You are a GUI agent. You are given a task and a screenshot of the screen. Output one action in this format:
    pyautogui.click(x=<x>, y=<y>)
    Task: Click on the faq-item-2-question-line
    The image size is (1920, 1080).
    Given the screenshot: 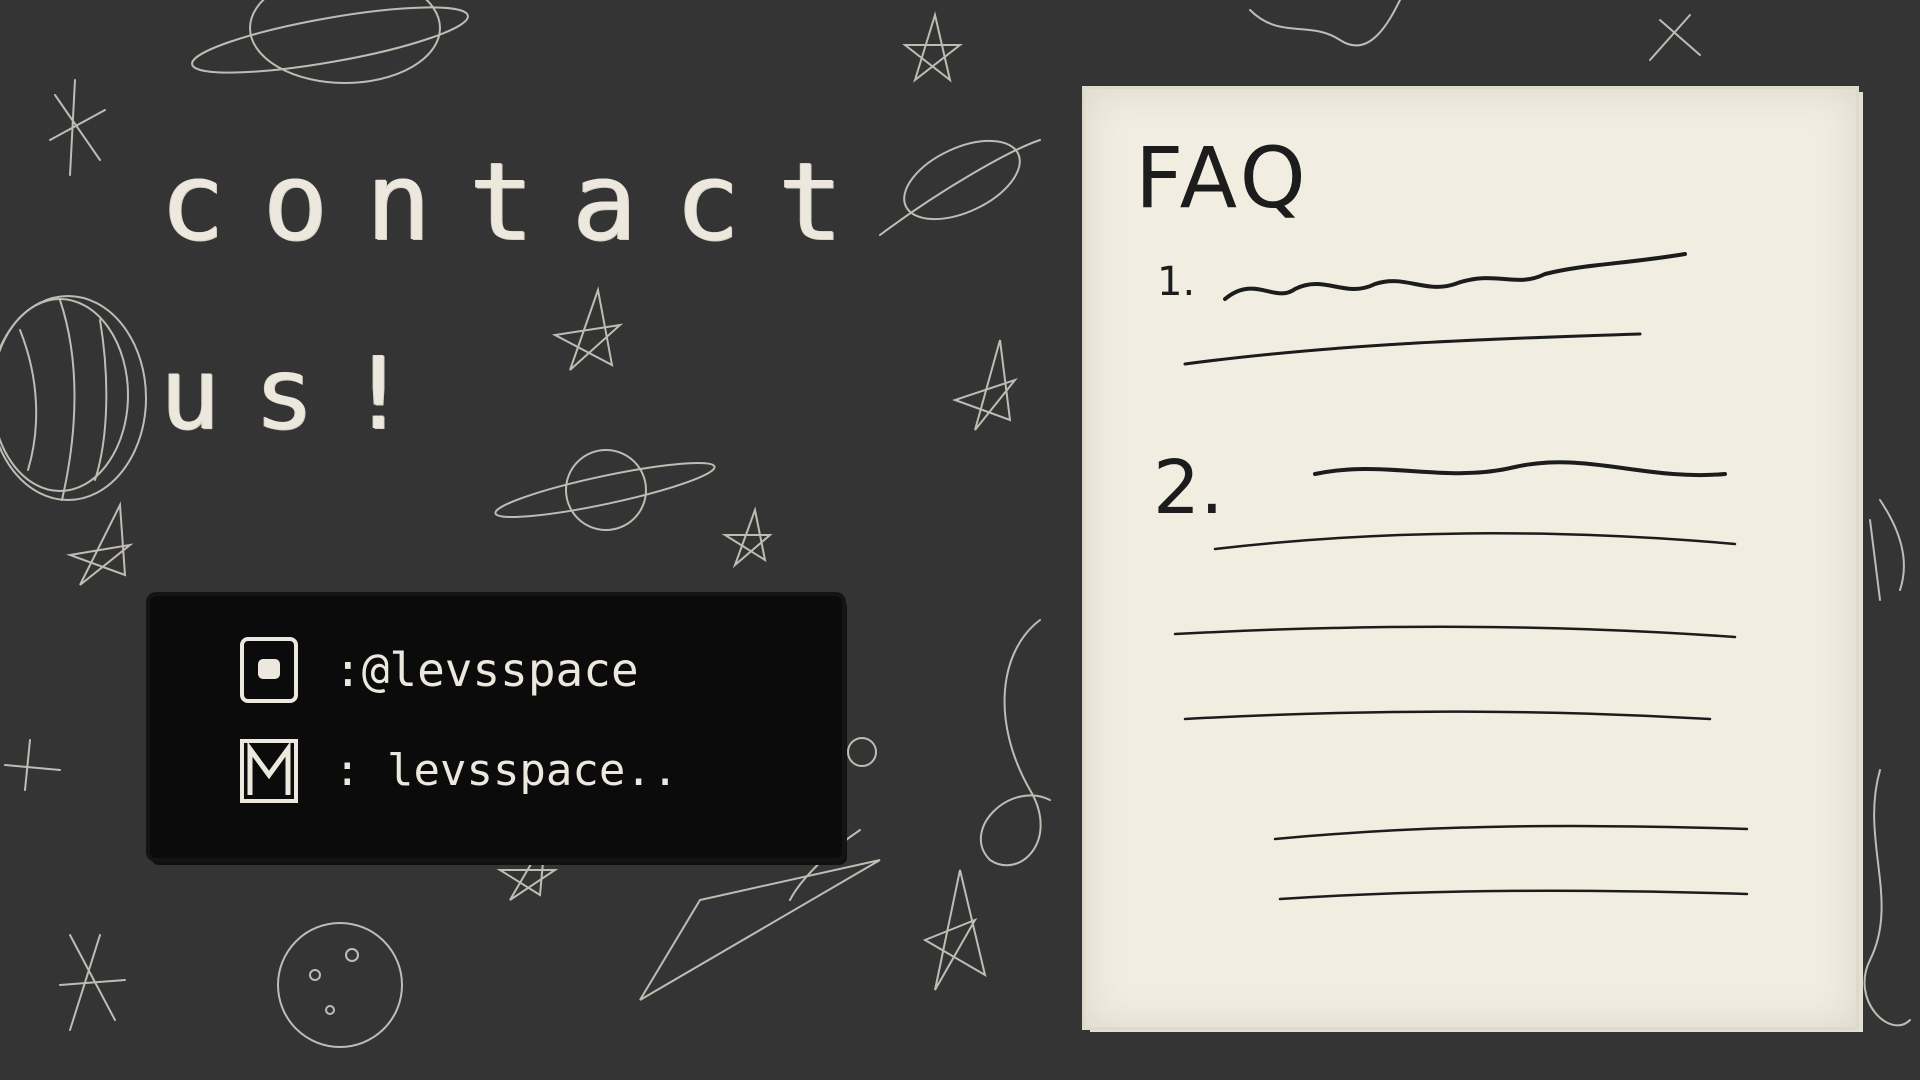 What is the action you would take?
    pyautogui.click(x=1520, y=469)
    